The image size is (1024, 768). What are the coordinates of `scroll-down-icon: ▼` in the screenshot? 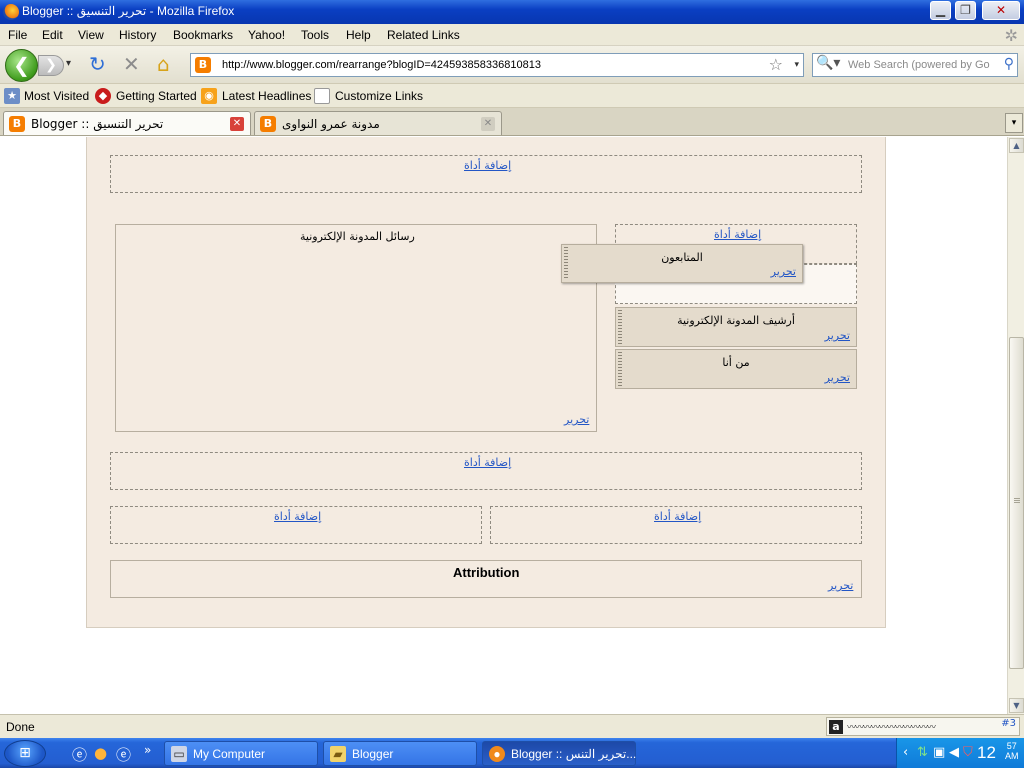 It's located at (1016, 705).